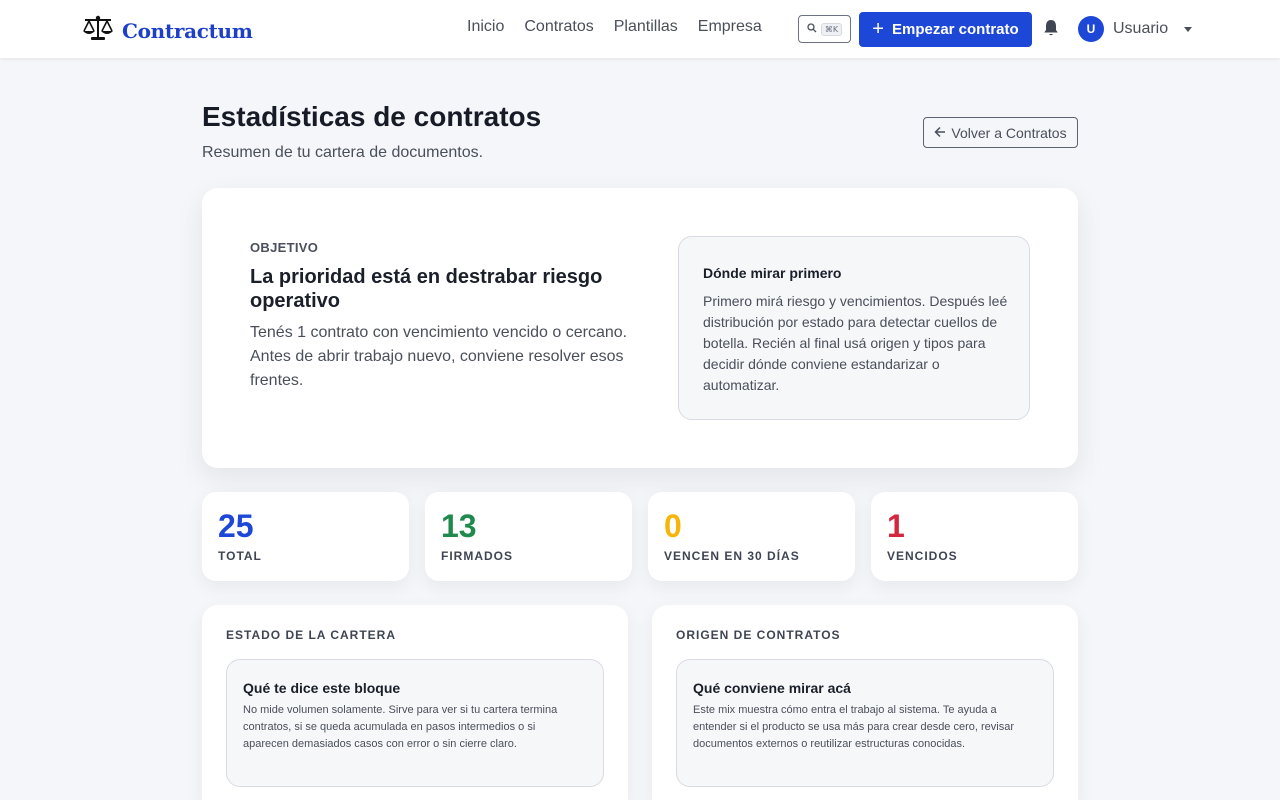 Image resolution: width=1280 pixels, height=800 pixels. I want to click on brand-logo: Contractum, so click(167, 30).